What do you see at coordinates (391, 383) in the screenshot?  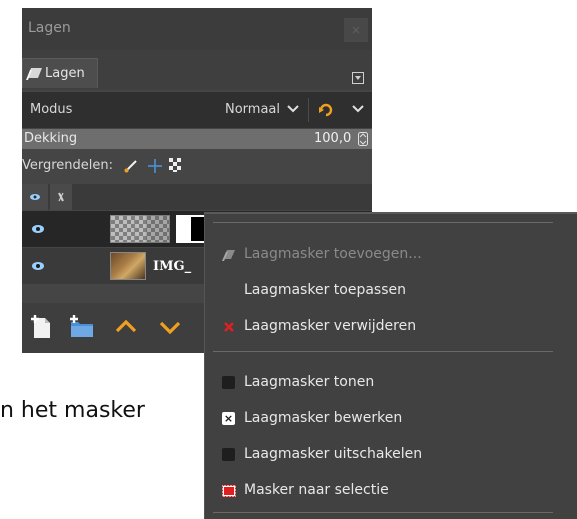 I see `menu-item-show-layer-mask: Laagmasker tonen` at bounding box center [391, 383].